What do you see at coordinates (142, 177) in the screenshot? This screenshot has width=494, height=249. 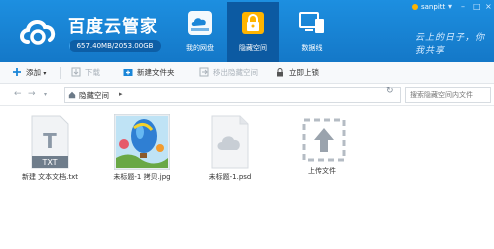 I see `file-name: 未标题-1 拷贝.jpg` at bounding box center [142, 177].